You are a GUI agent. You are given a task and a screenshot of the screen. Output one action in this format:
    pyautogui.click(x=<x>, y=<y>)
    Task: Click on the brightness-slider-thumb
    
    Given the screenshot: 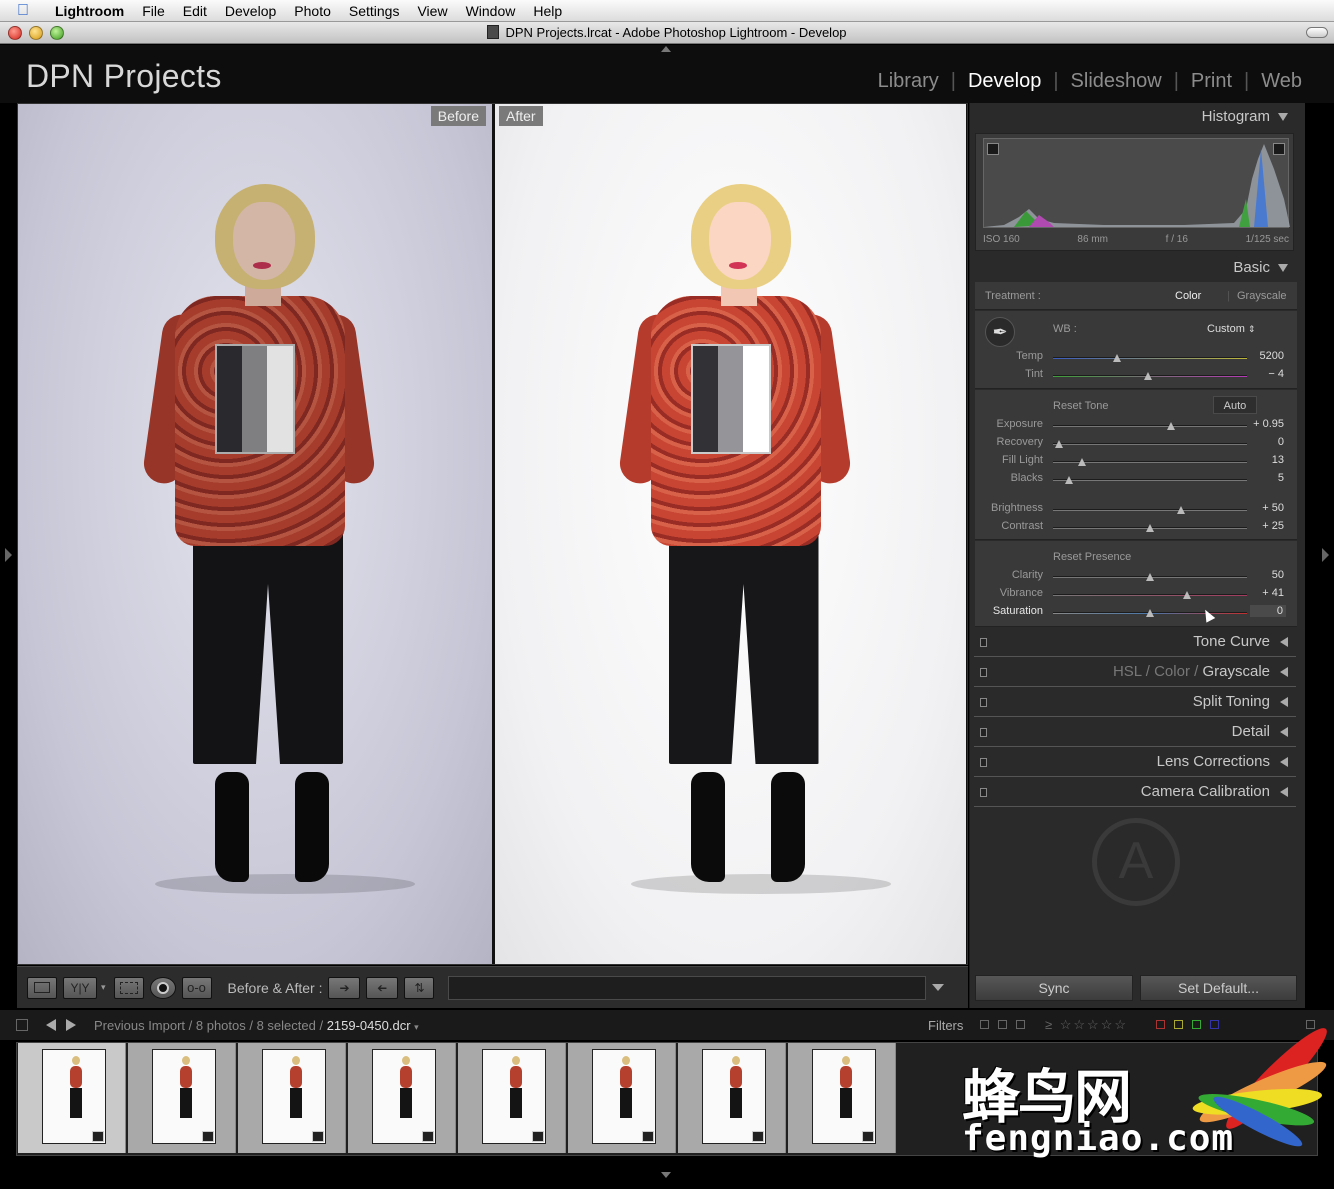 What is the action you would take?
    pyautogui.click(x=1181, y=510)
    